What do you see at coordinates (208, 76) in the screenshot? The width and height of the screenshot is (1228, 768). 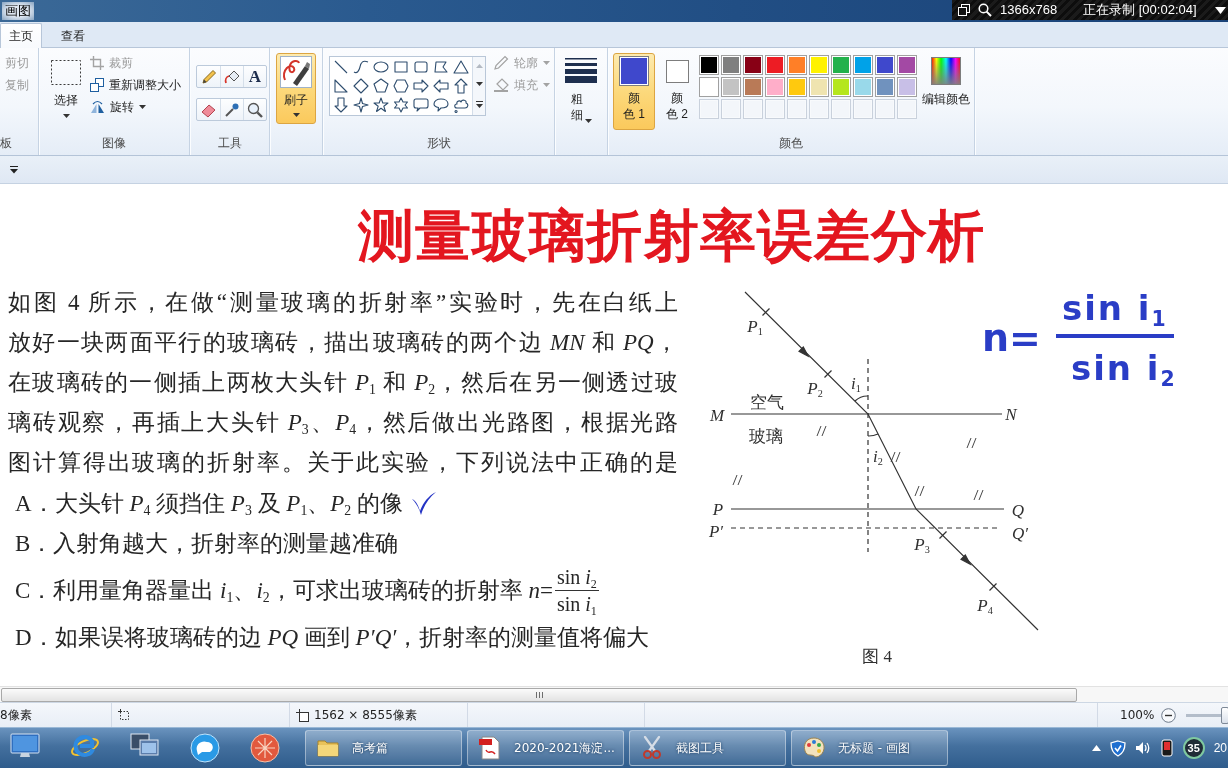 I see `pencil-icon` at bounding box center [208, 76].